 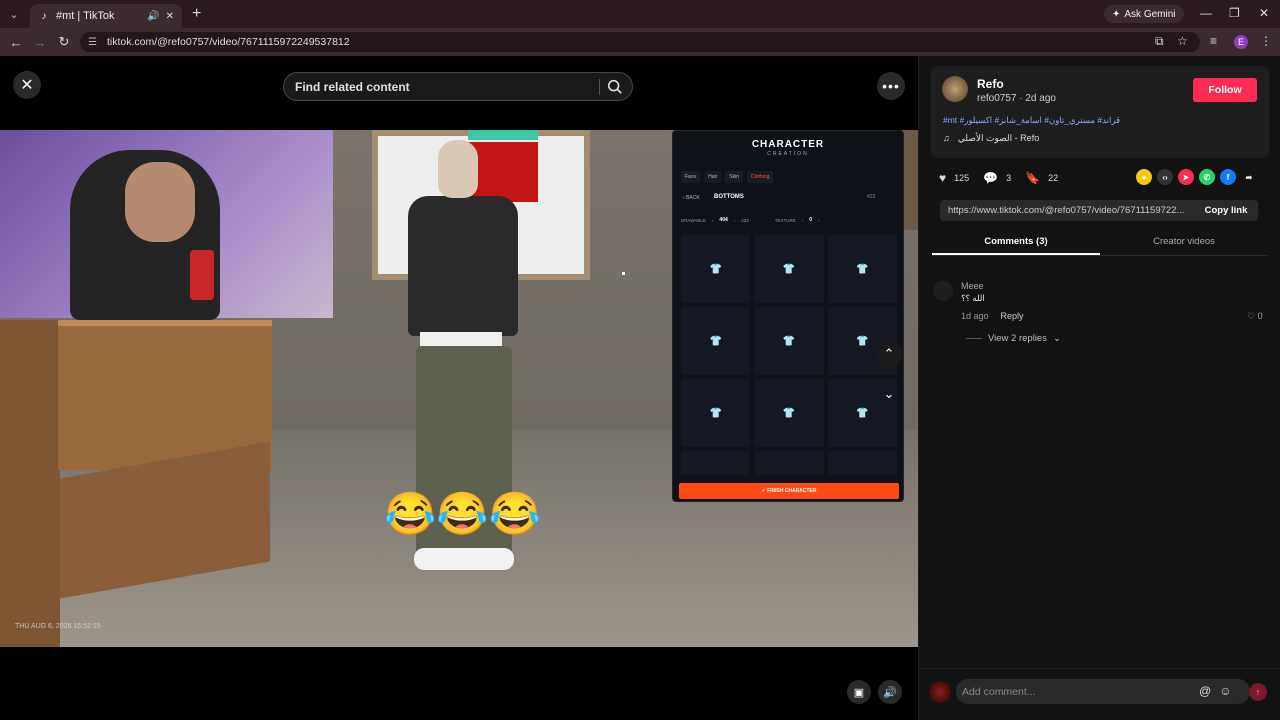 I want to click on more-options-button: •••, so click(x=891, y=86).